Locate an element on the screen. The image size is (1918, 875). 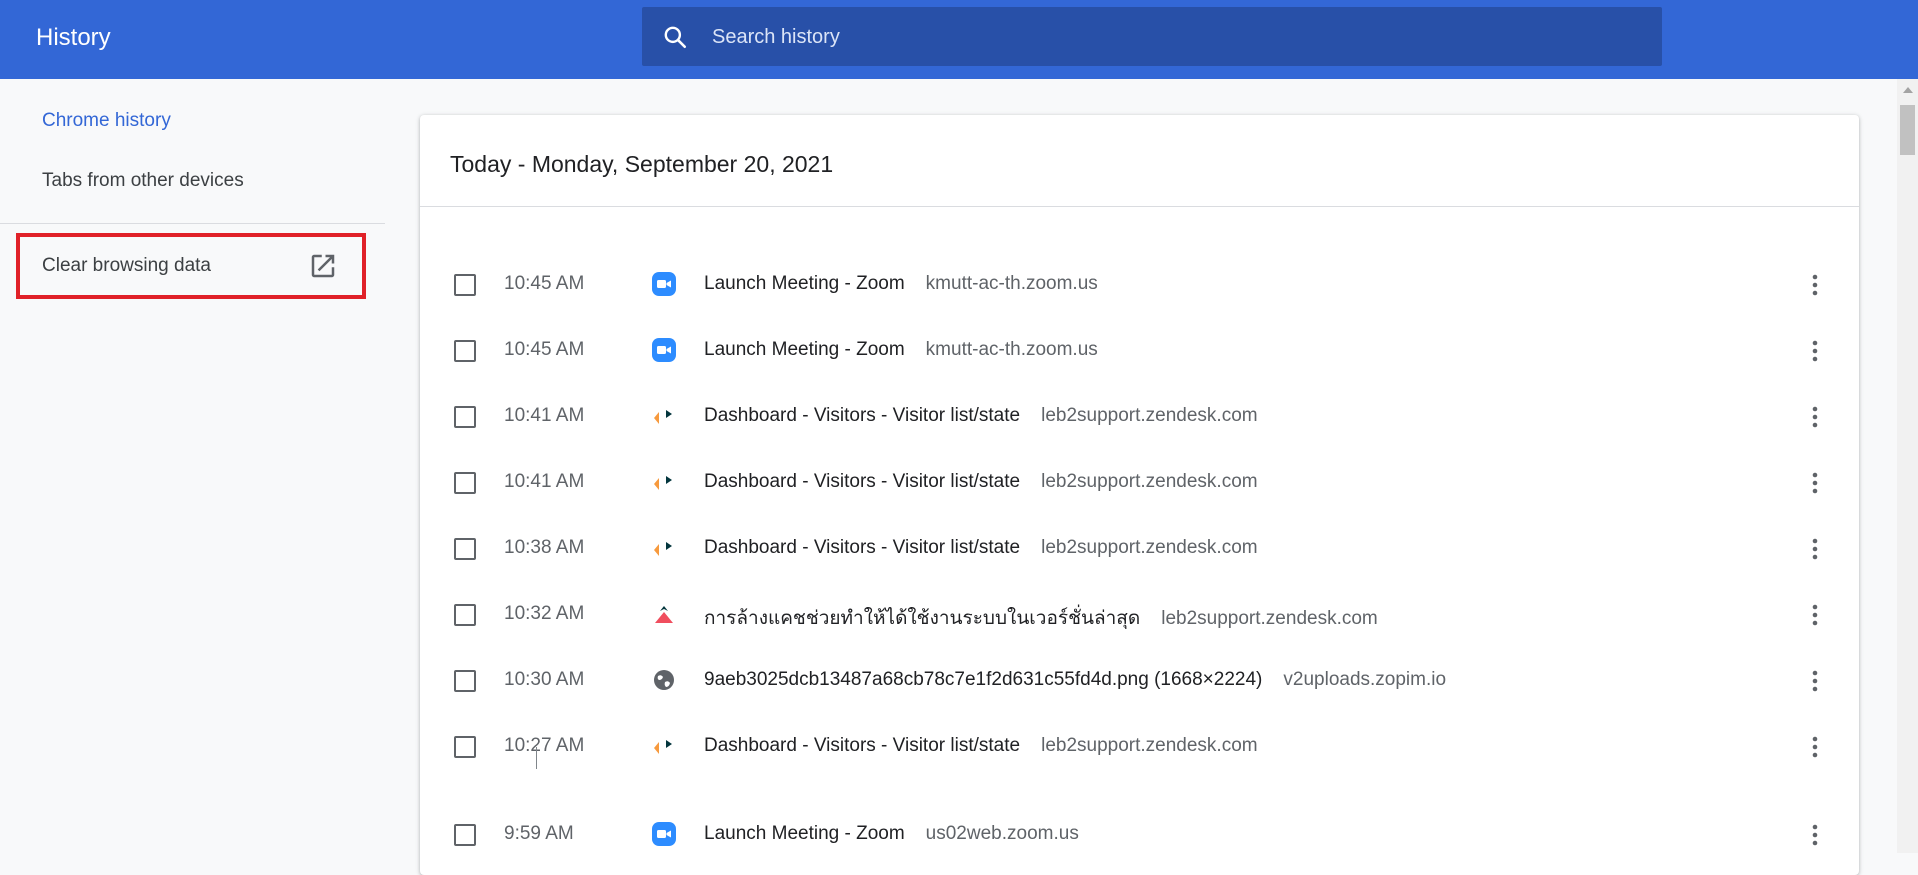
leb2-icon is located at coordinates (664, 614).